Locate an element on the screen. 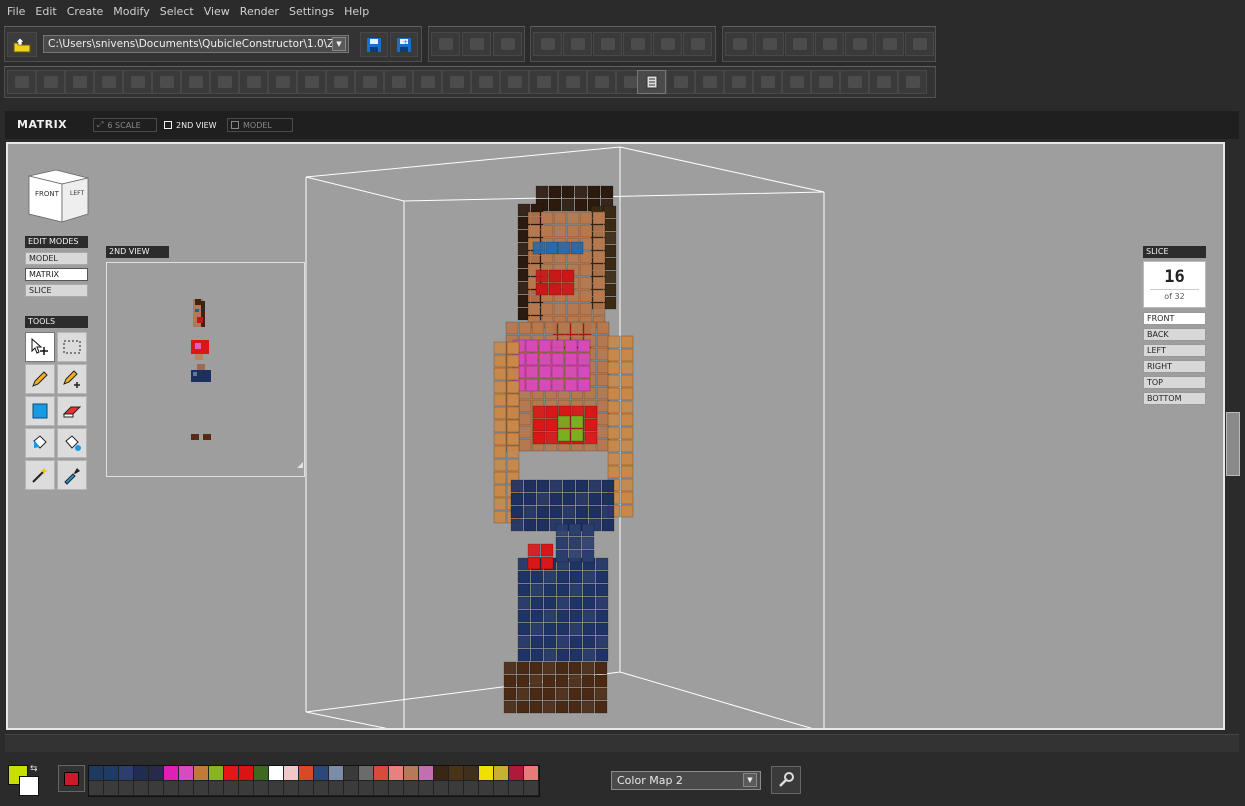 The image size is (1245, 806). second-view-panel is located at coordinates (205, 369).